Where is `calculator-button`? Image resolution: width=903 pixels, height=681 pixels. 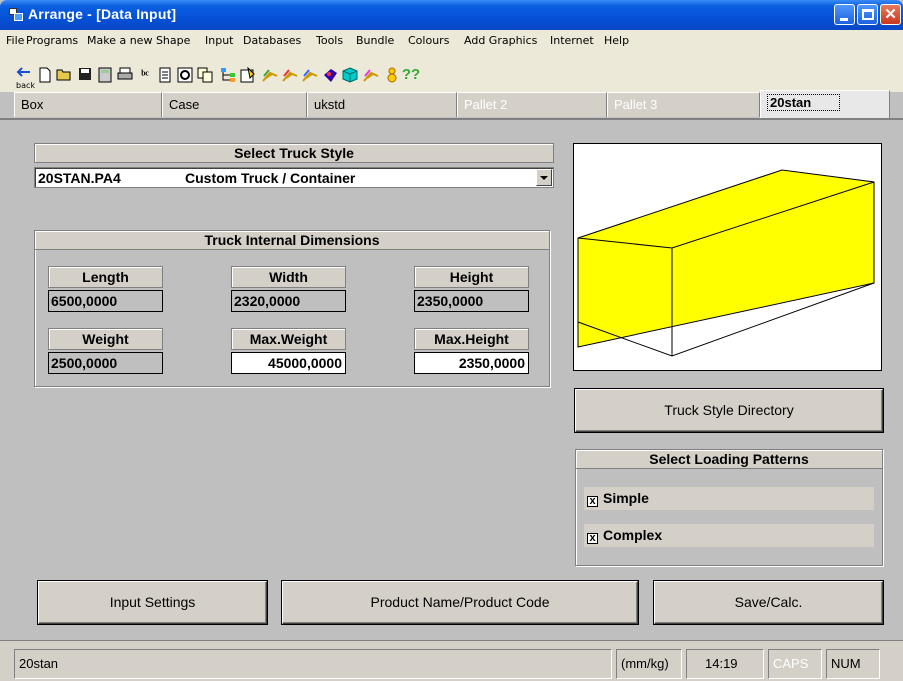
calculator-button is located at coordinates (105, 75).